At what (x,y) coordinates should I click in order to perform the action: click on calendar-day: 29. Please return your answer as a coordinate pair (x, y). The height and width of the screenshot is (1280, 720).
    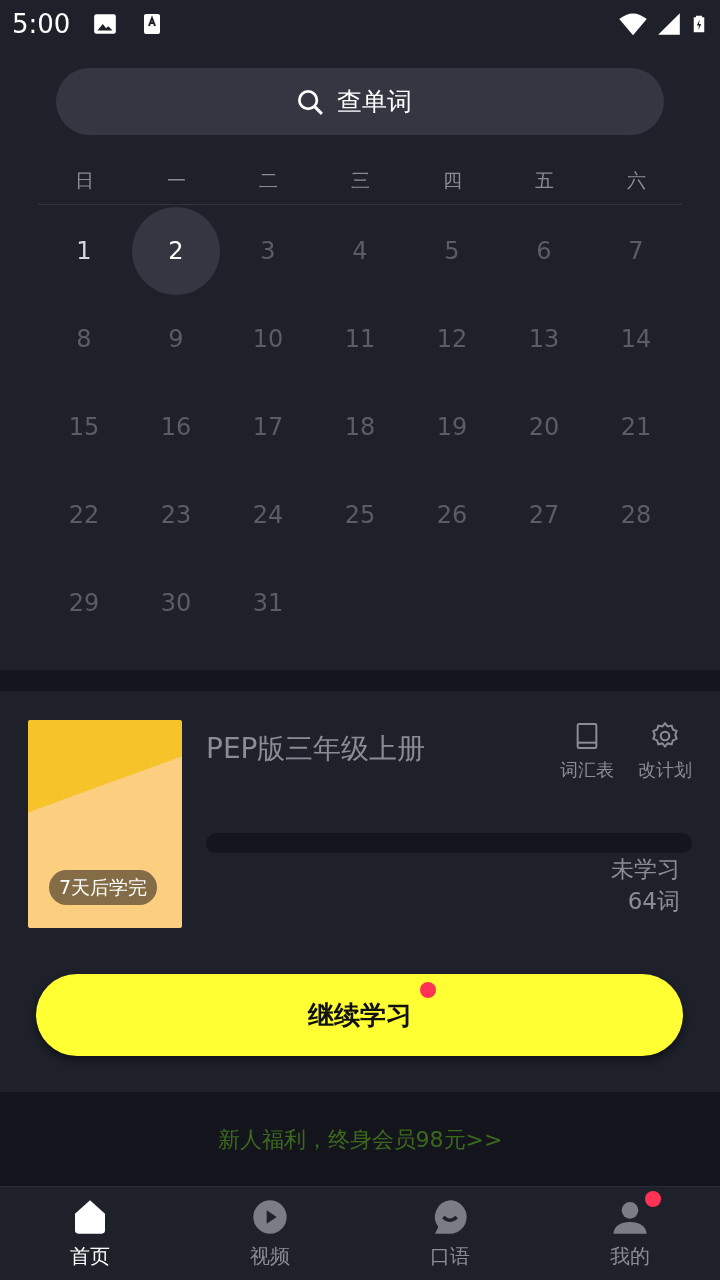
    Looking at the image, I should click on (84, 603).